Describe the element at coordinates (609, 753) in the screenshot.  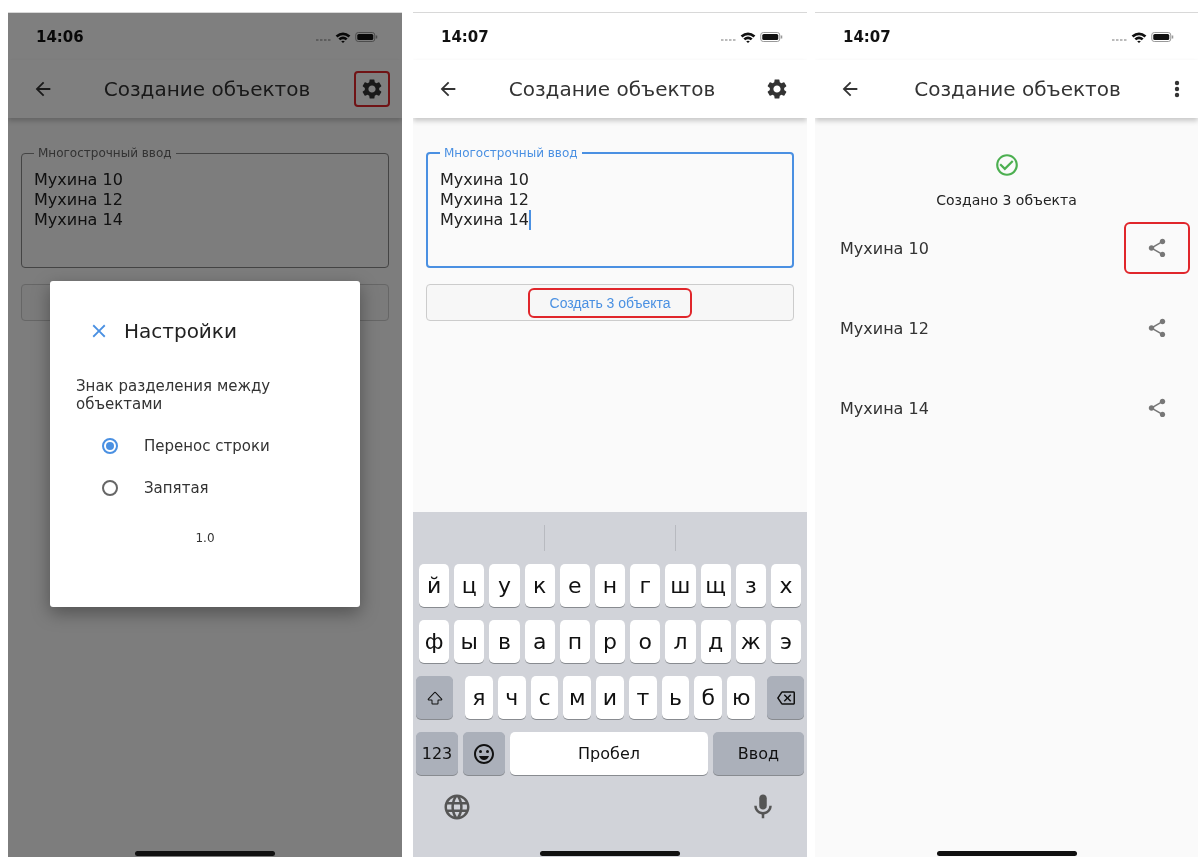
I see `space-key: Пробел` at that location.